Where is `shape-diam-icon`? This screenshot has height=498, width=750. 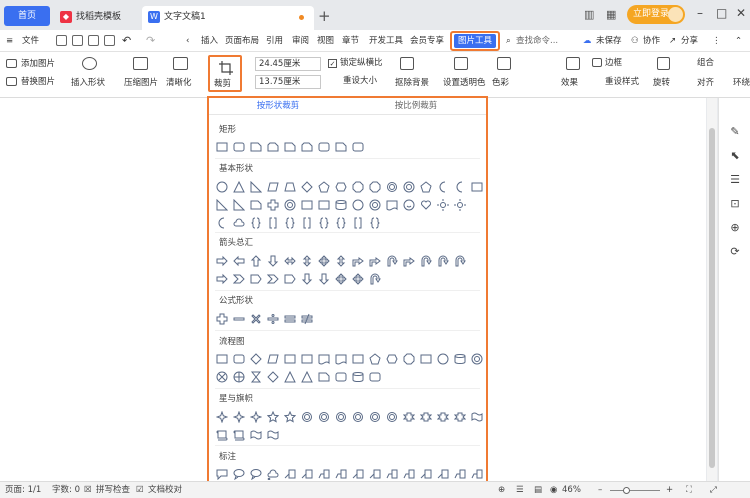 shape-diam-icon is located at coordinates (255, 358).